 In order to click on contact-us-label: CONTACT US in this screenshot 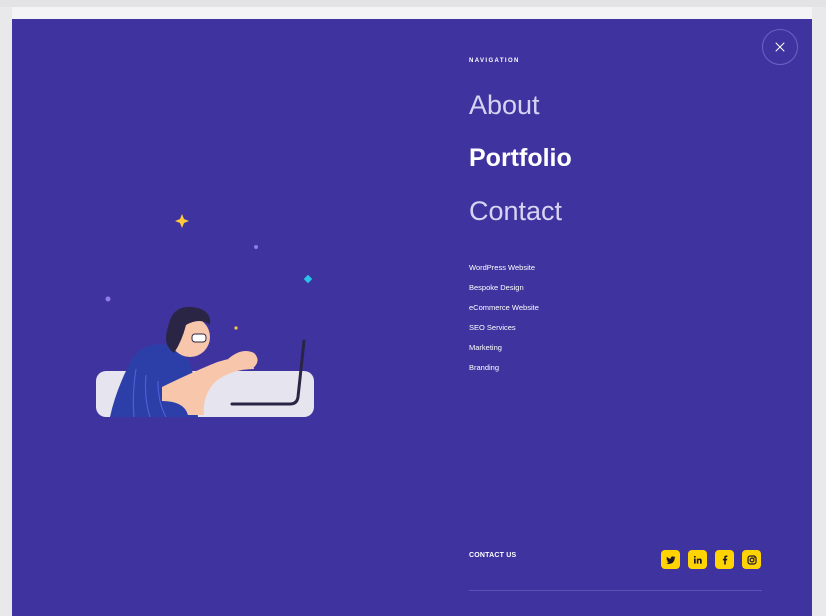, I will do `click(493, 555)`.